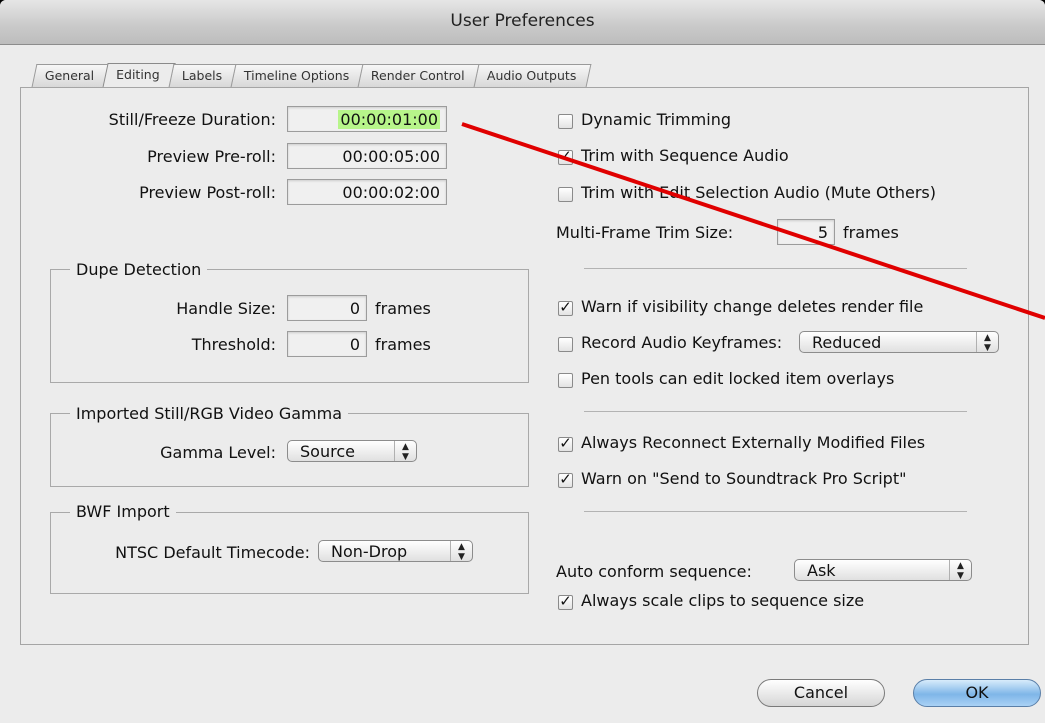 The image size is (1045, 723). Describe the element at coordinates (656, 119) in the screenshot. I see `dynamic-trimming-label: Dynamic Trimming` at that location.